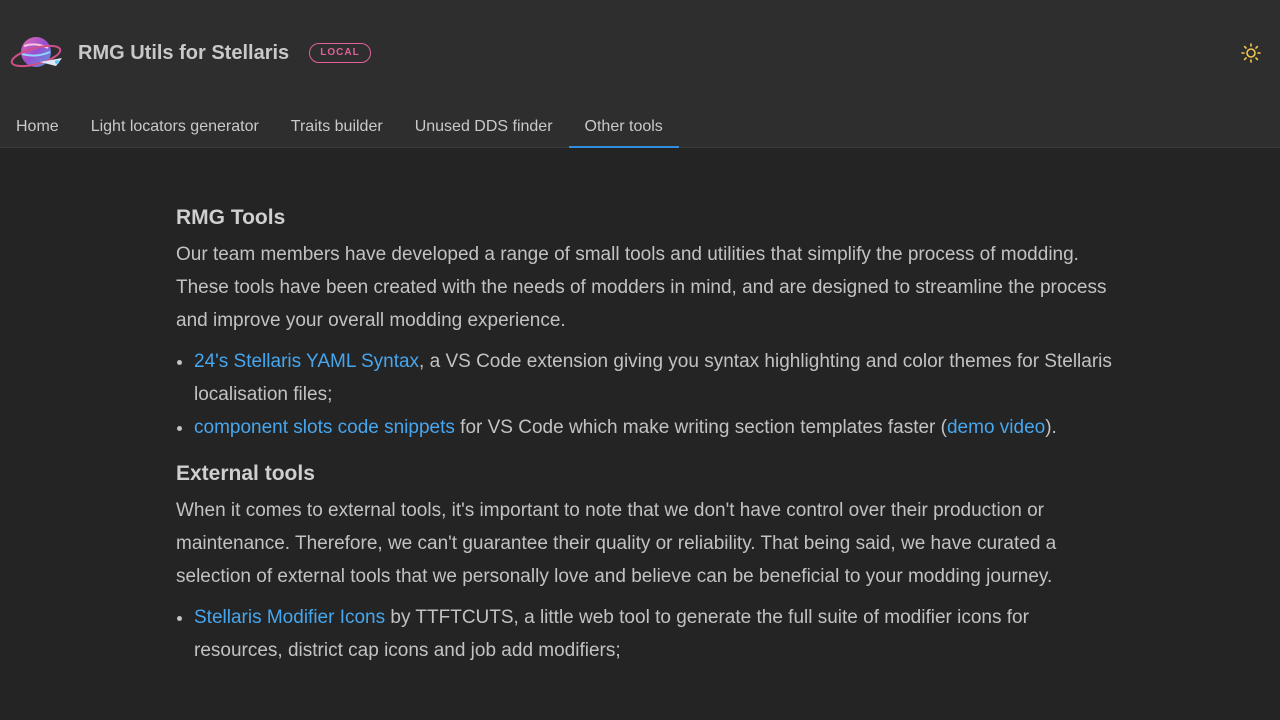 The height and width of the screenshot is (720, 1280). I want to click on tab-home: Home, so click(37, 128).